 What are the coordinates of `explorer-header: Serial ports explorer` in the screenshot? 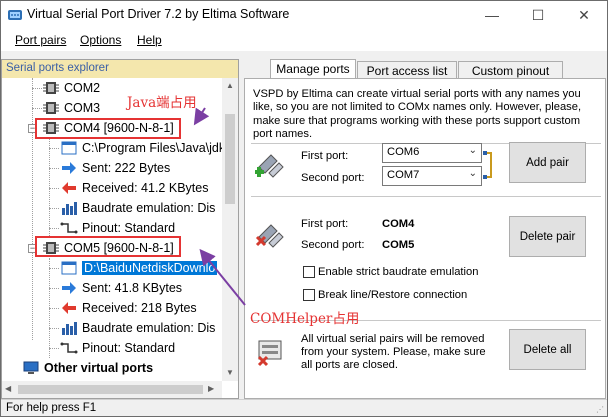 It's located at (120, 69).